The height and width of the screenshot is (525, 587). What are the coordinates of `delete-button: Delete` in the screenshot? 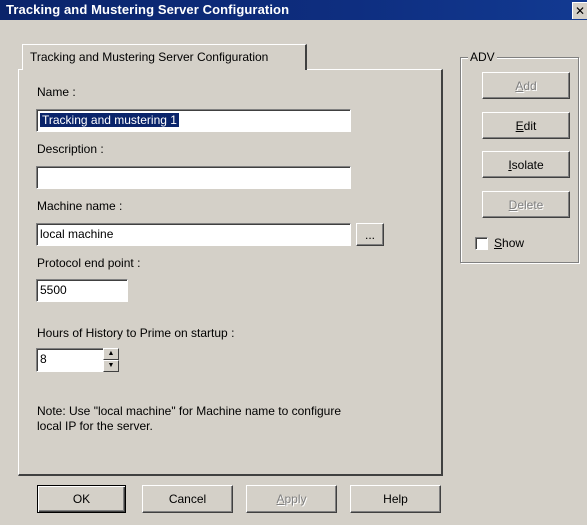 It's located at (526, 204).